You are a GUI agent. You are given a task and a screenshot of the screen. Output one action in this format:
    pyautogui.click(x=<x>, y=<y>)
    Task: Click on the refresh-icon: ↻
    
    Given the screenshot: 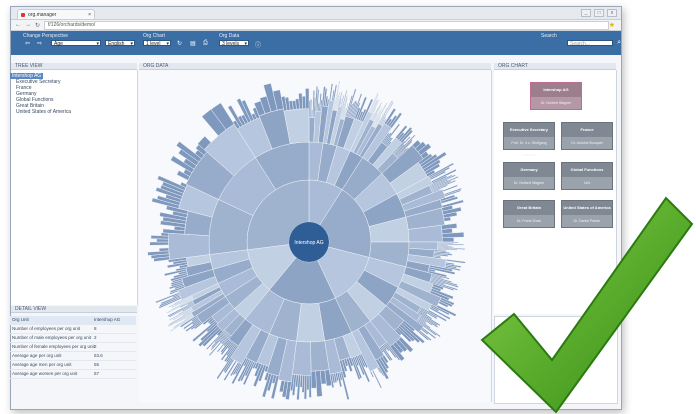 What is the action you would take?
    pyautogui.click(x=179, y=43)
    